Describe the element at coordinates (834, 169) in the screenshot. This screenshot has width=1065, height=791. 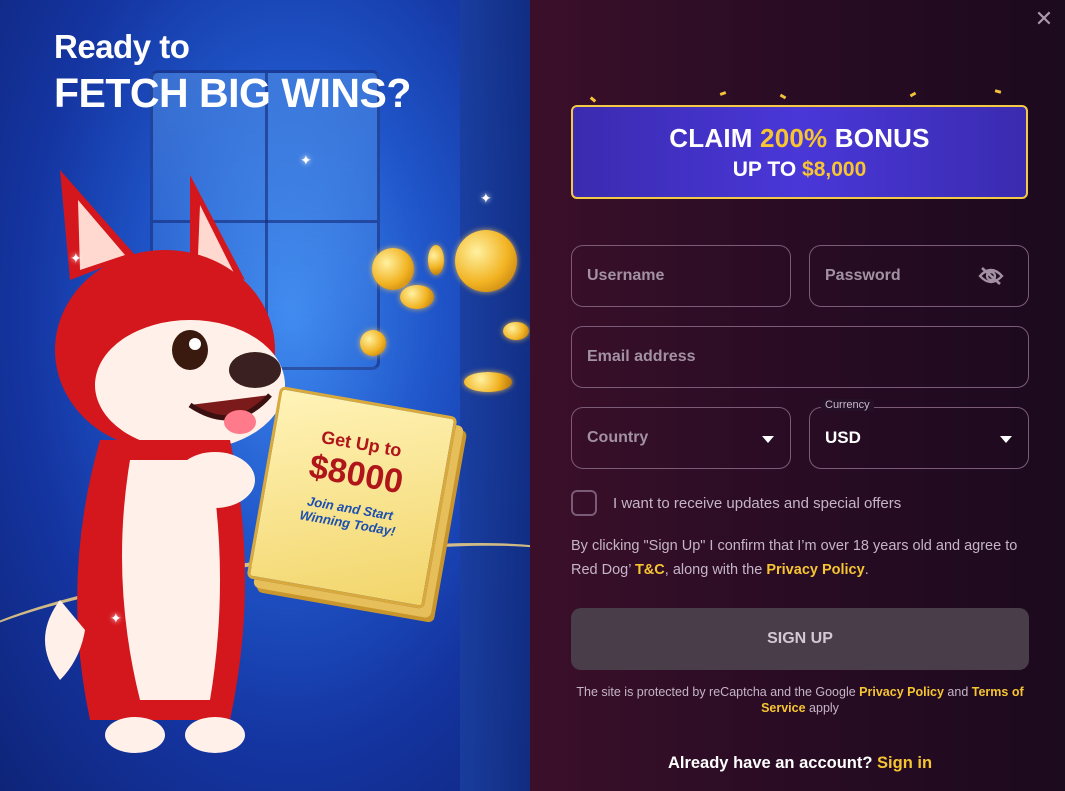
I see `bonus-amount: $8,000` at that location.